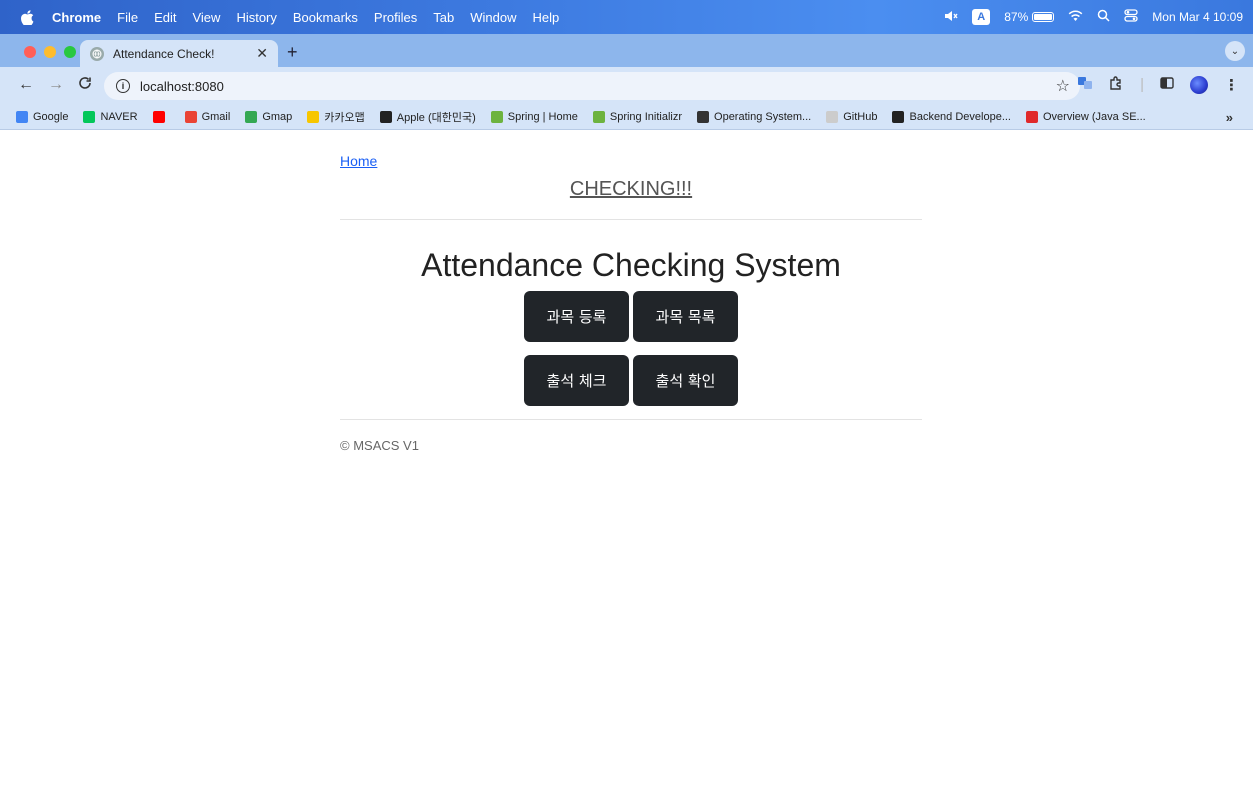 The width and height of the screenshot is (1253, 812). I want to click on bookmark-label: Gmap, so click(277, 117).